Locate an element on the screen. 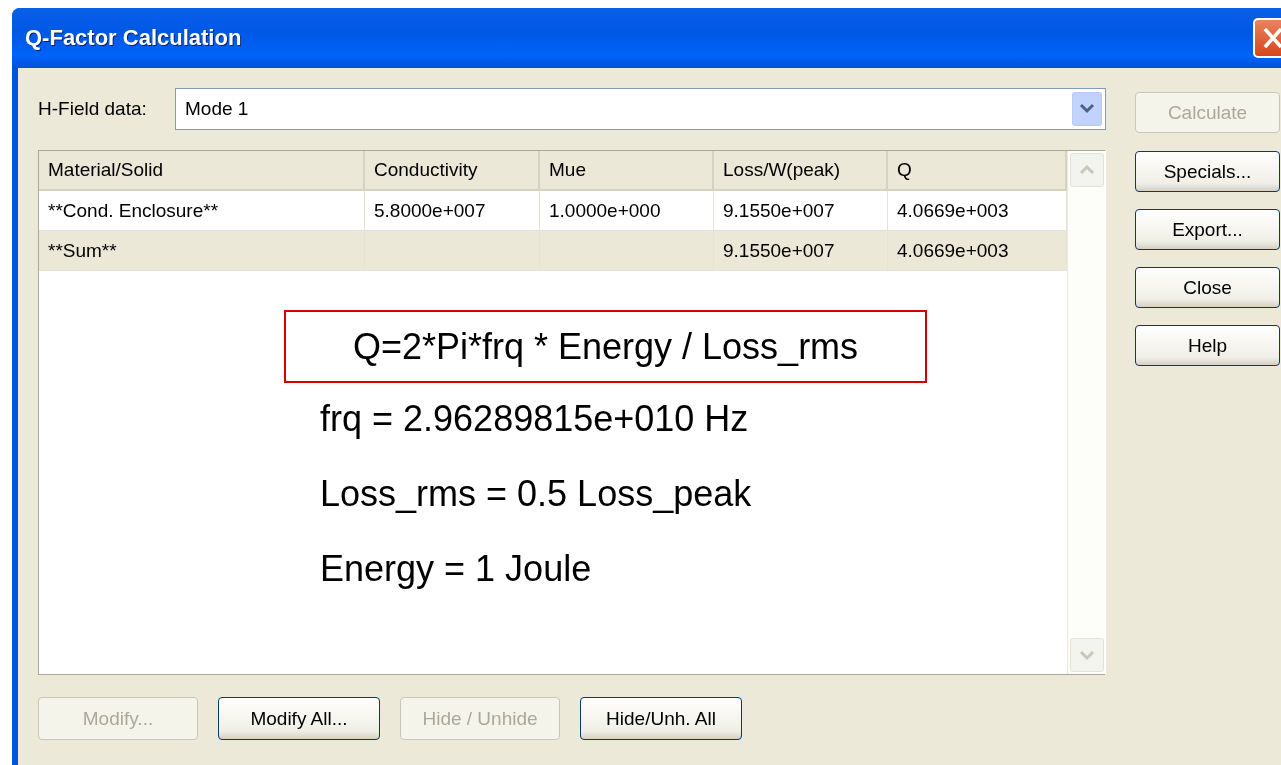 This screenshot has width=1281, height=765. help-button: Help is located at coordinates (1207, 345).